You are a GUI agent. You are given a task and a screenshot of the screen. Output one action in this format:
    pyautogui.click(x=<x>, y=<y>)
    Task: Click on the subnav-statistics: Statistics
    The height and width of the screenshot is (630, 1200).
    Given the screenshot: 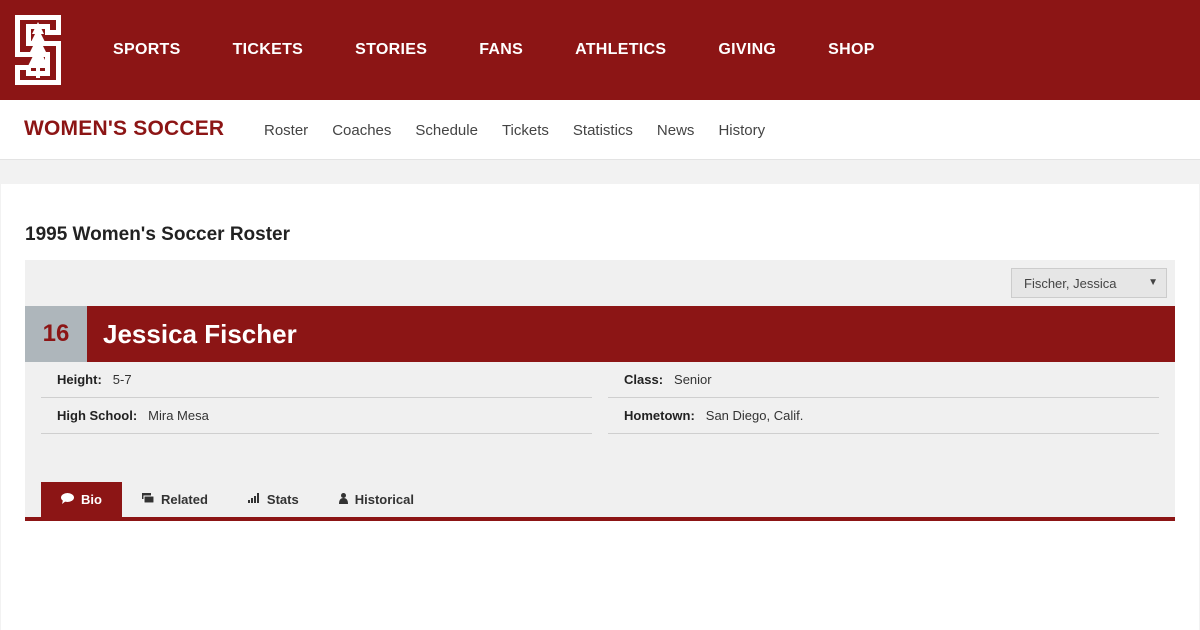 What is the action you would take?
    pyautogui.click(x=603, y=130)
    